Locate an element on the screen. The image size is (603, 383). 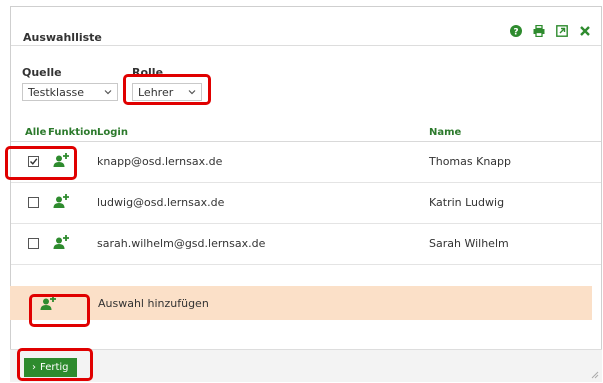
close-icon is located at coordinates (585, 31).